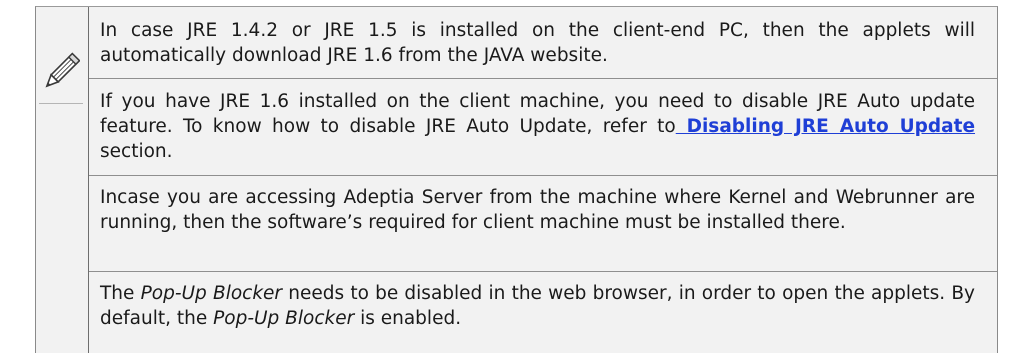 This screenshot has height=353, width=1026. What do you see at coordinates (136, 151) in the screenshot?
I see `paragraph-text: section.` at bounding box center [136, 151].